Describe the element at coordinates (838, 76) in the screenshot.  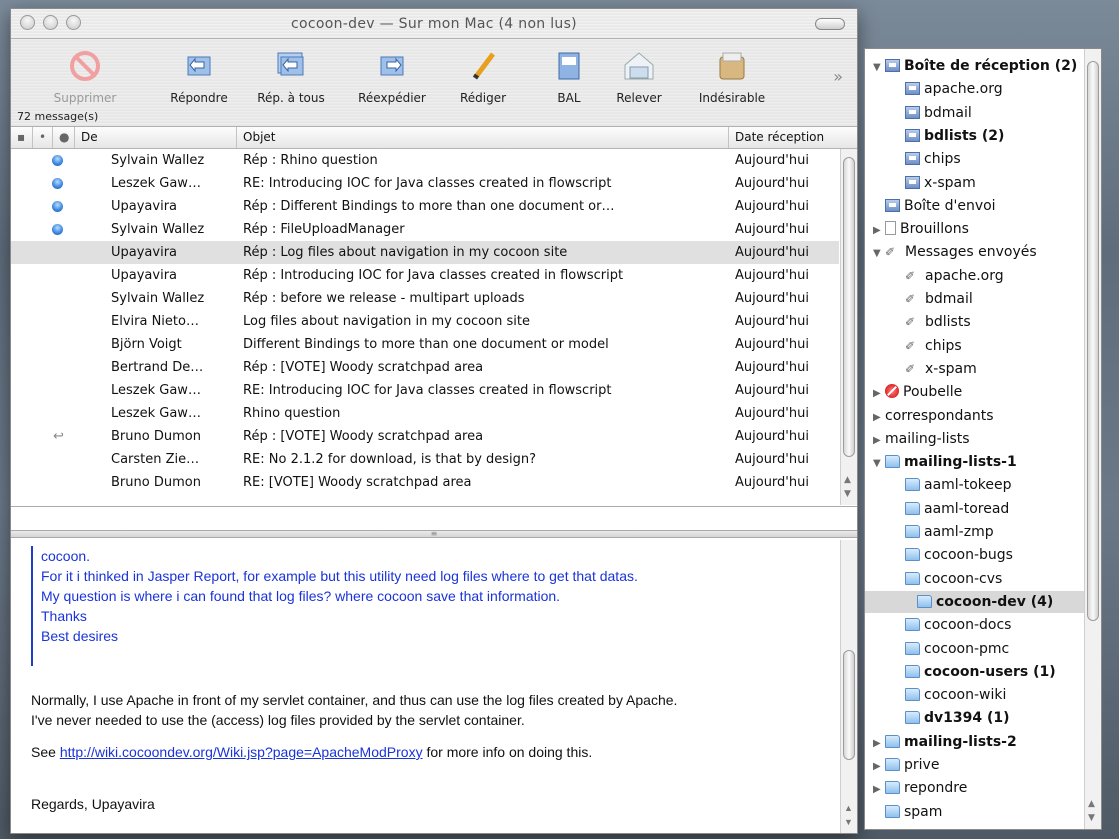
I see `toolbar-overflow-button: »` at that location.